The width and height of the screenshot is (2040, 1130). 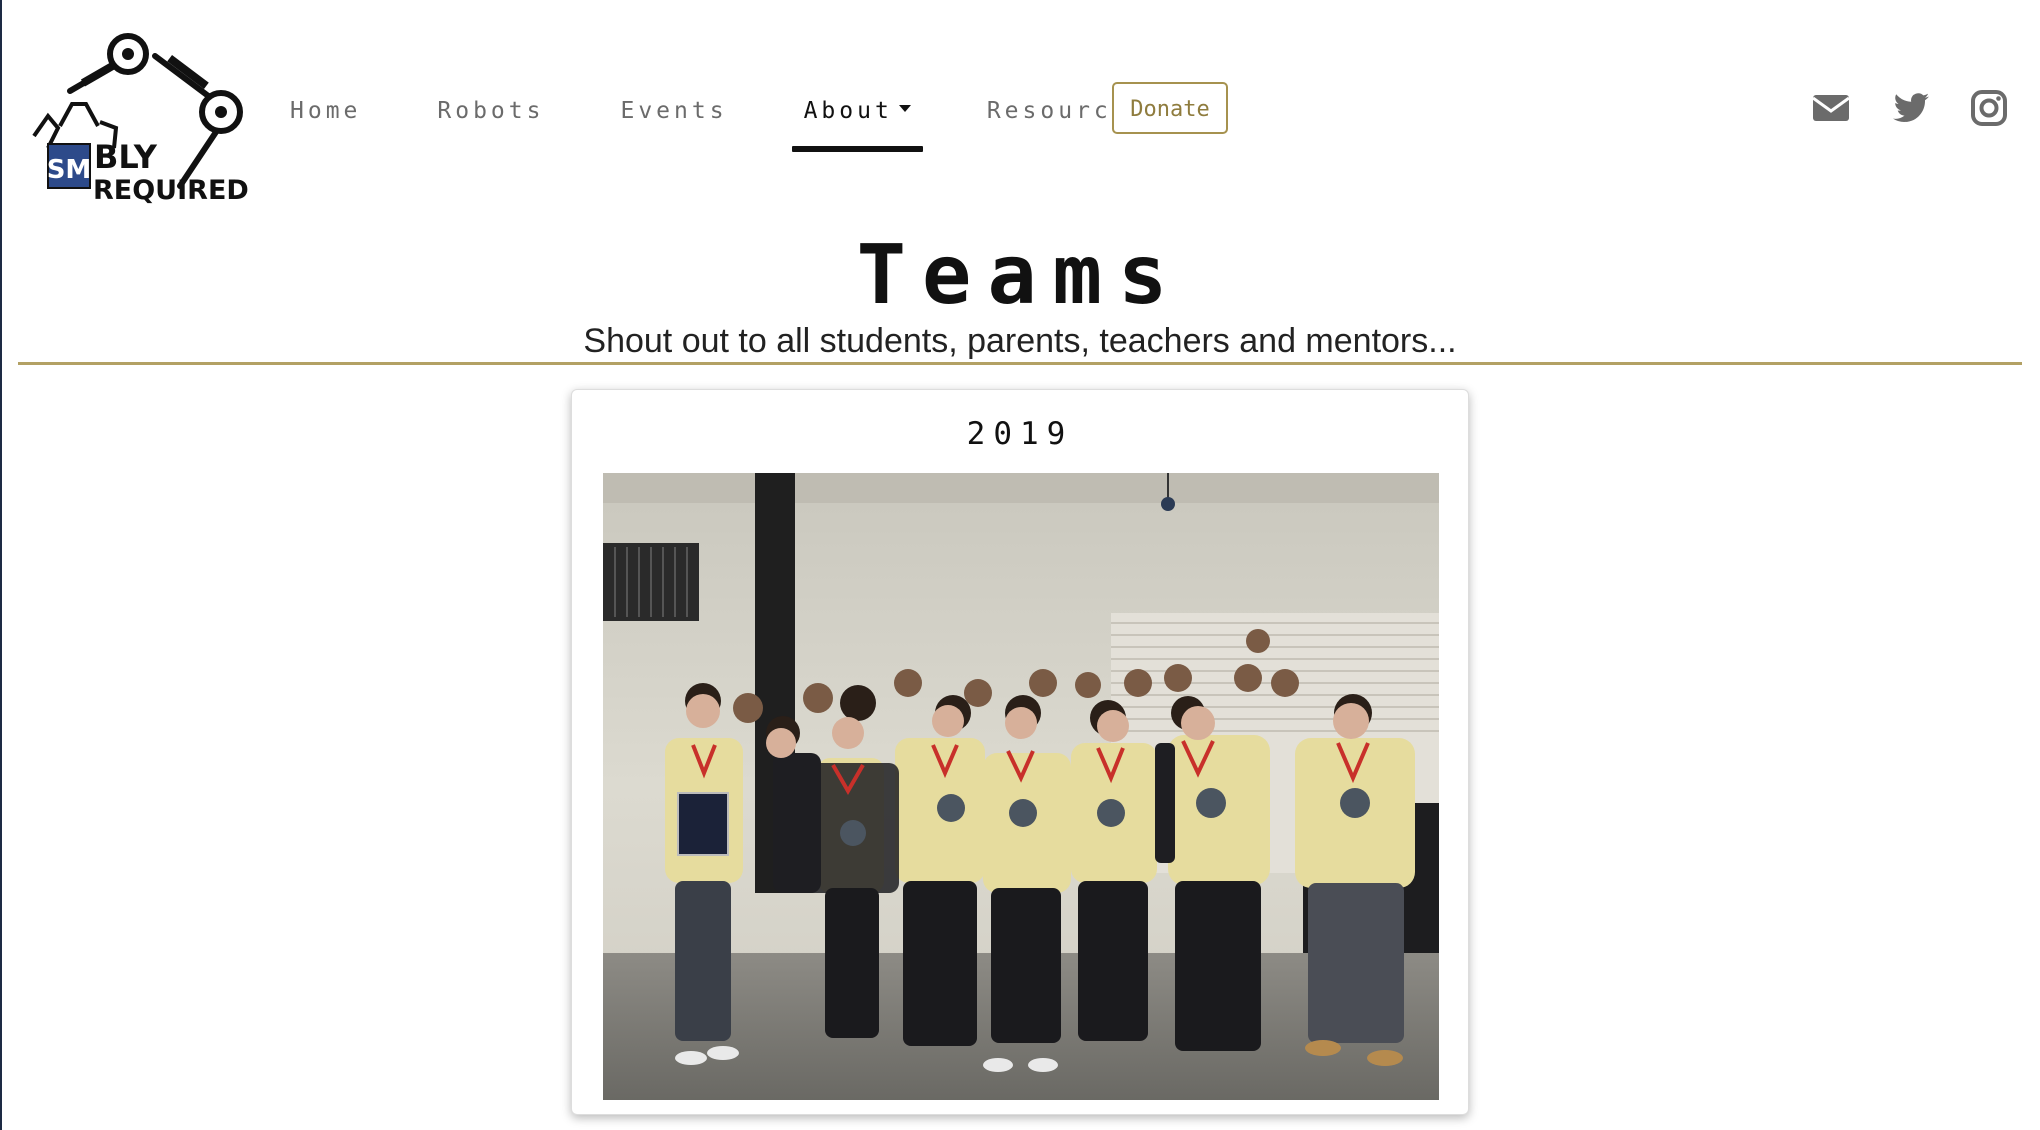 What do you see at coordinates (1, 565) in the screenshot?
I see `left-edge-rule` at bounding box center [1, 565].